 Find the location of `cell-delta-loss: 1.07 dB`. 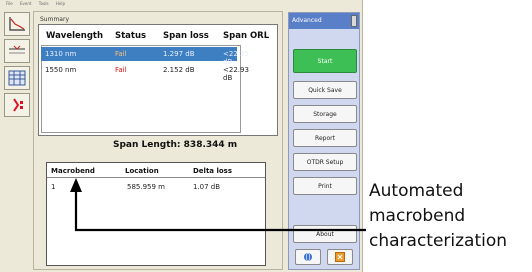

cell-delta-loss: 1.07 dB is located at coordinates (206, 187).